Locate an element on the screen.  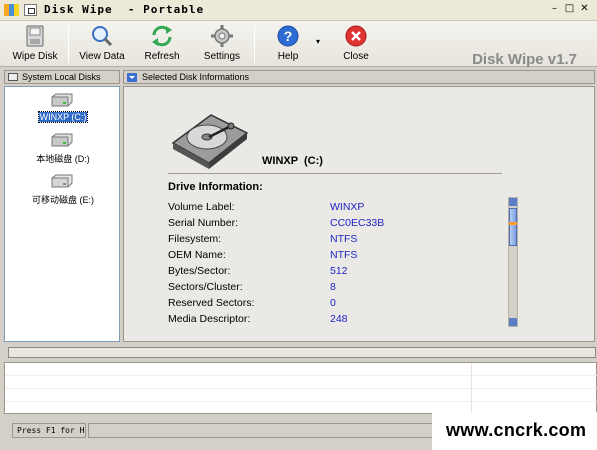
drive-info-title: Drive Information: is located at coordinates (215, 187).